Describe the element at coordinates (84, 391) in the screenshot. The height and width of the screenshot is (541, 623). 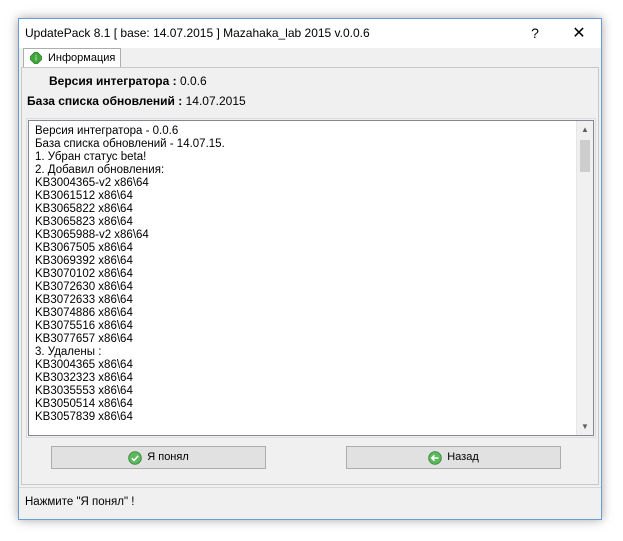
I see `changelog-line: KB3035553 x86\64` at that location.